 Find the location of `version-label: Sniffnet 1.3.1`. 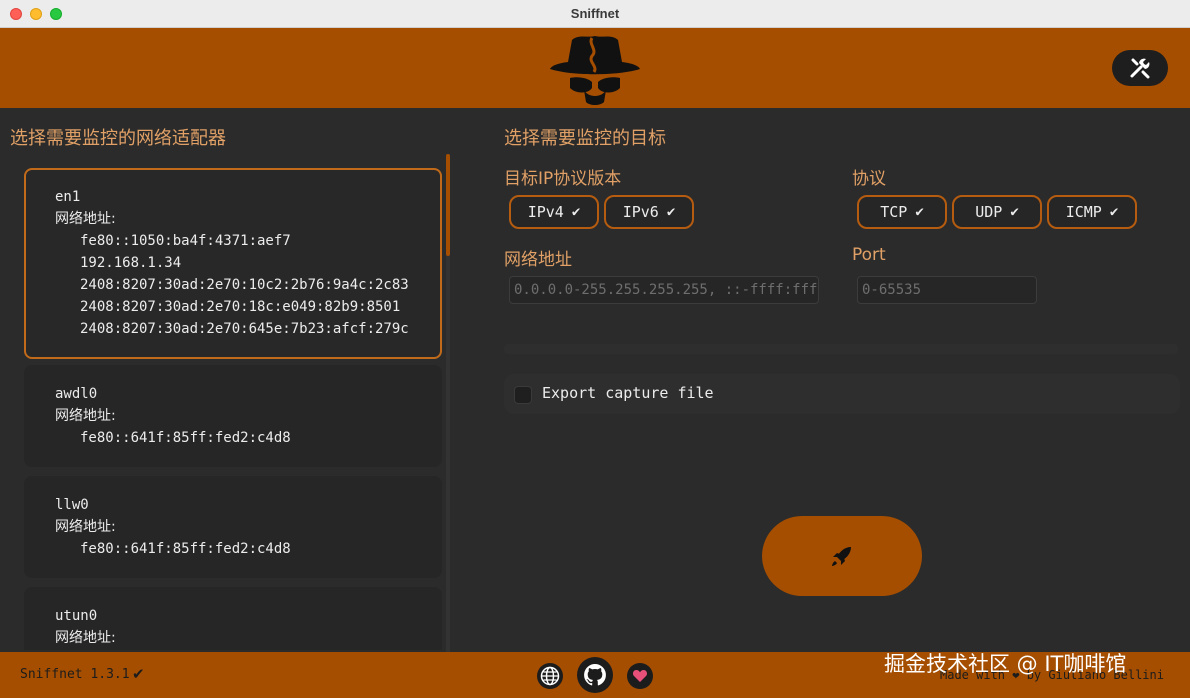

version-label: Sniffnet 1.3.1 is located at coordinates (75, 674).